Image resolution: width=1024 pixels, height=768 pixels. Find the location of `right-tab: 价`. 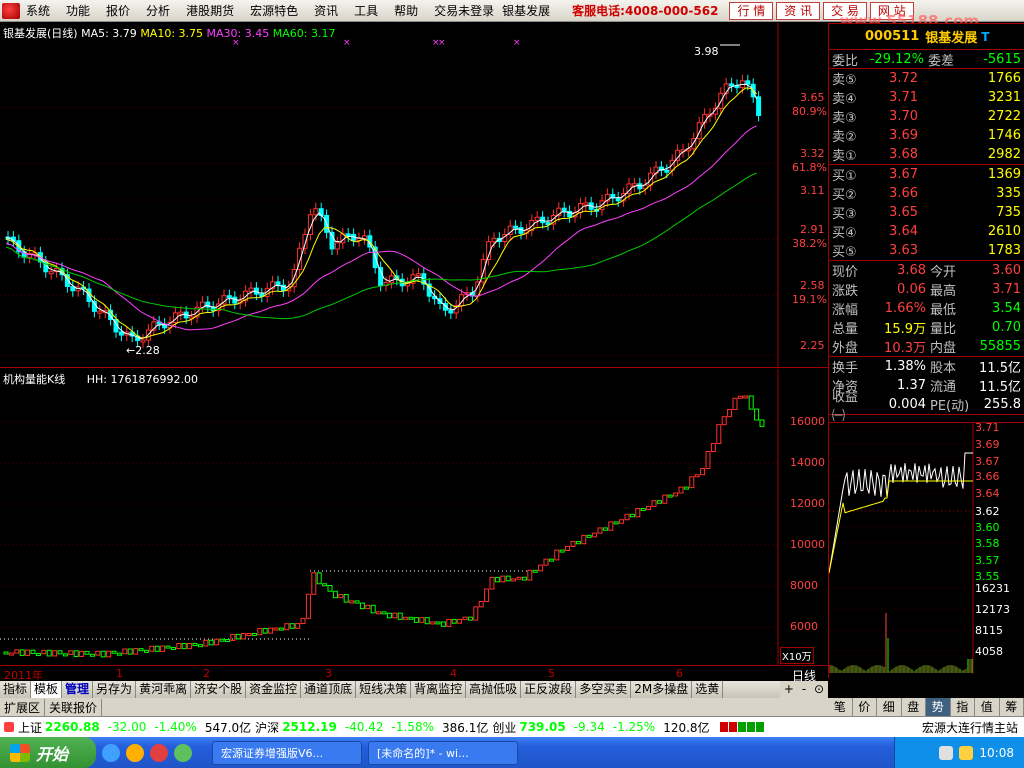

right-tab: 价 is located at coordinates (865, 707).